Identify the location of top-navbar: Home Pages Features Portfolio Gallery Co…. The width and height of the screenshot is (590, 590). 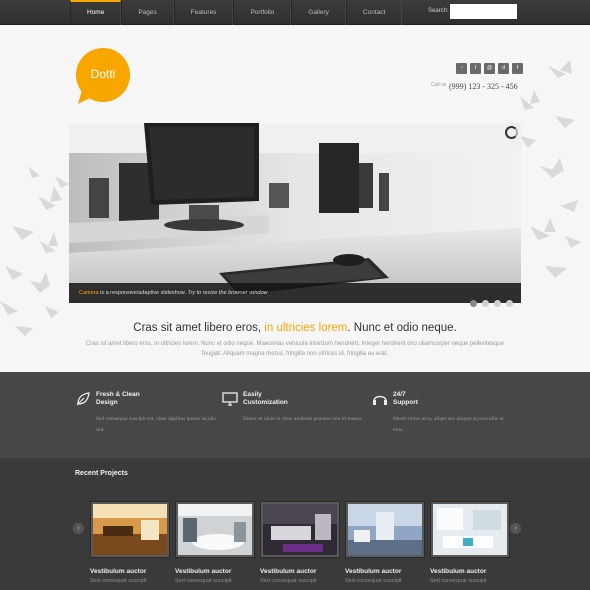
(295, 12).